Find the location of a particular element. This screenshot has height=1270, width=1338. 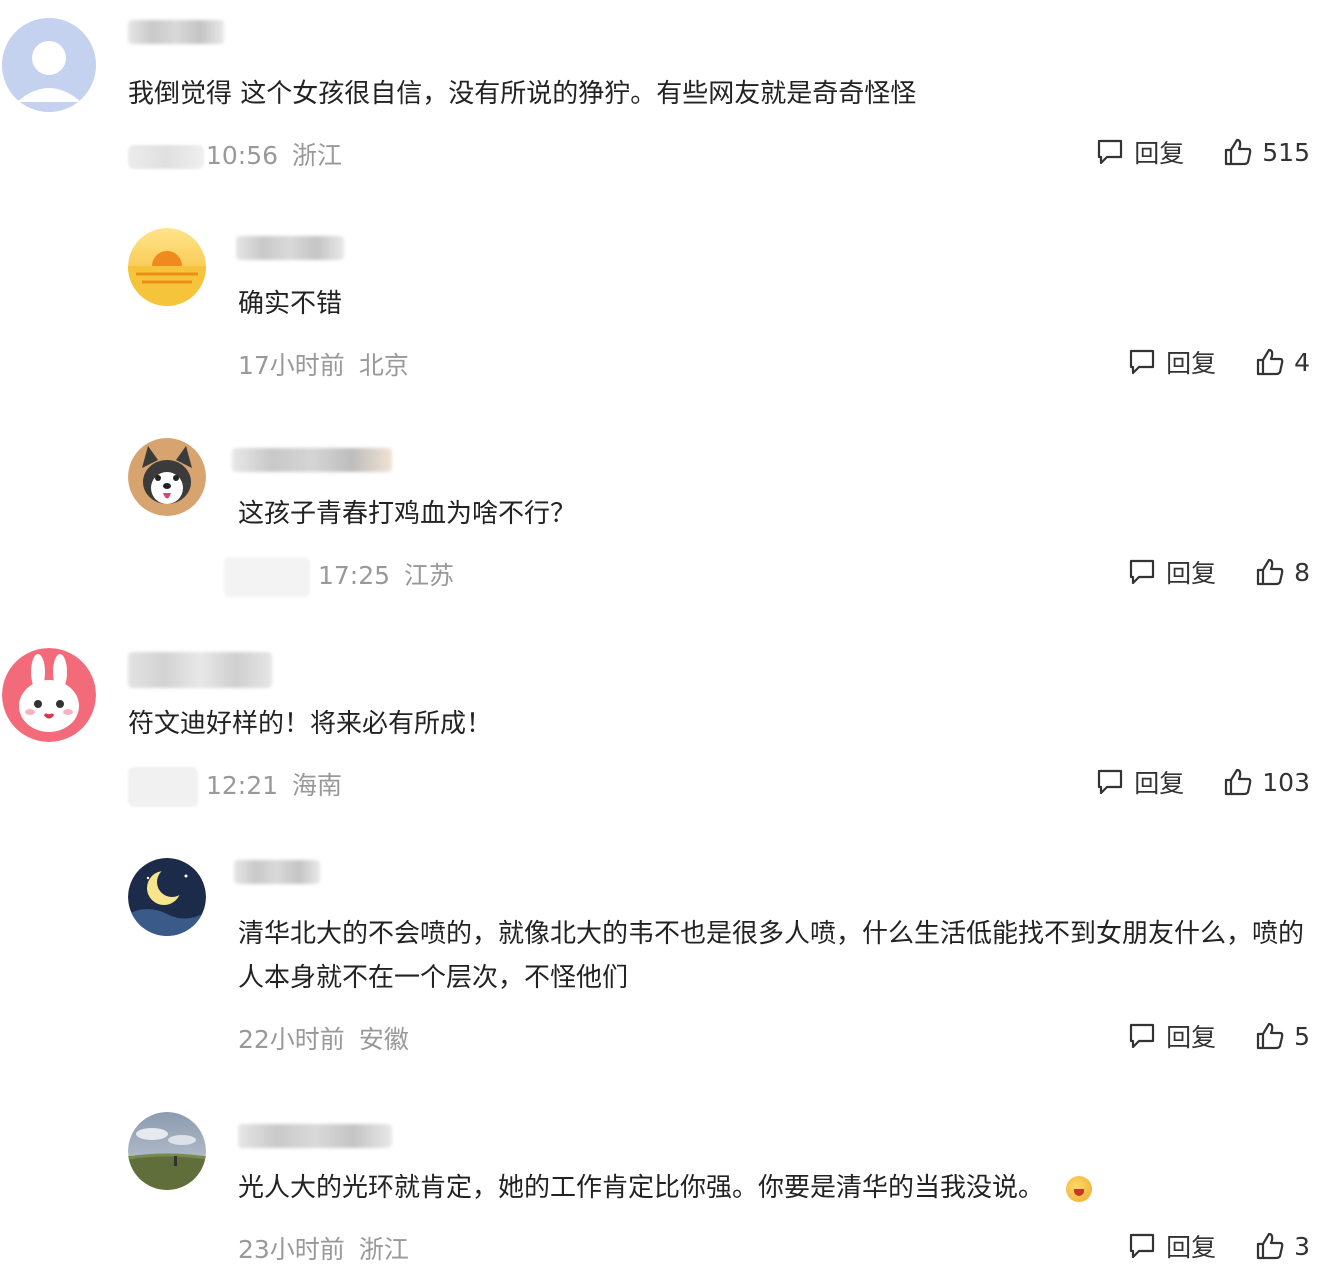

comment-meta: 10:56 浙江 is located at coordinates (235, 154).